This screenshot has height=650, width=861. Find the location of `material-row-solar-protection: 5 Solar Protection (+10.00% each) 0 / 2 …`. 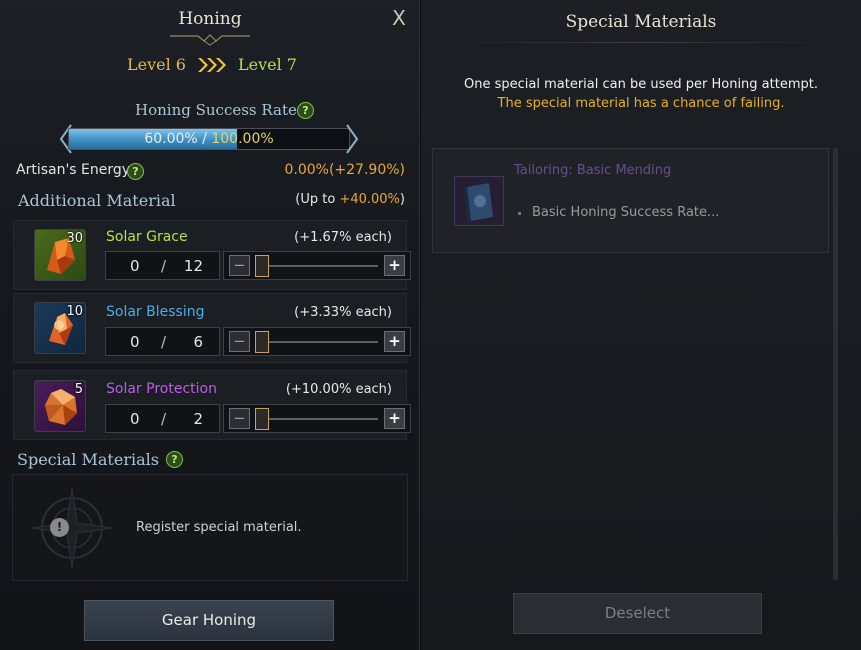

material-row-solar-protection: 5 Solar Protection (+10.00% each) 0 / 2 … is located at coordinates (212, 405).